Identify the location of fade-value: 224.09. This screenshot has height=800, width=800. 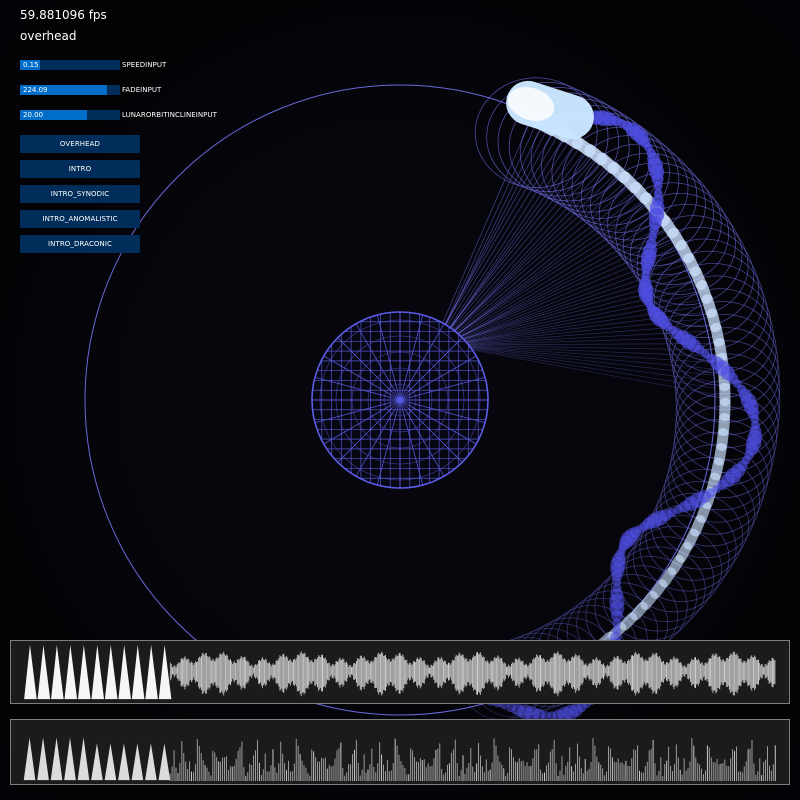
(35, 90).